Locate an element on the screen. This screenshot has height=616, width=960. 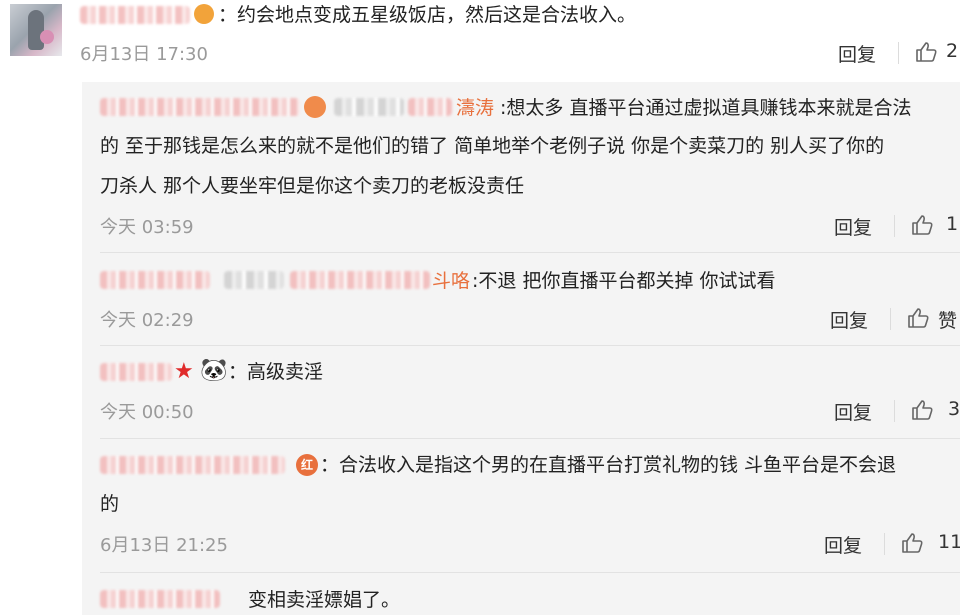
avatar is located at coordinates (36, 30).